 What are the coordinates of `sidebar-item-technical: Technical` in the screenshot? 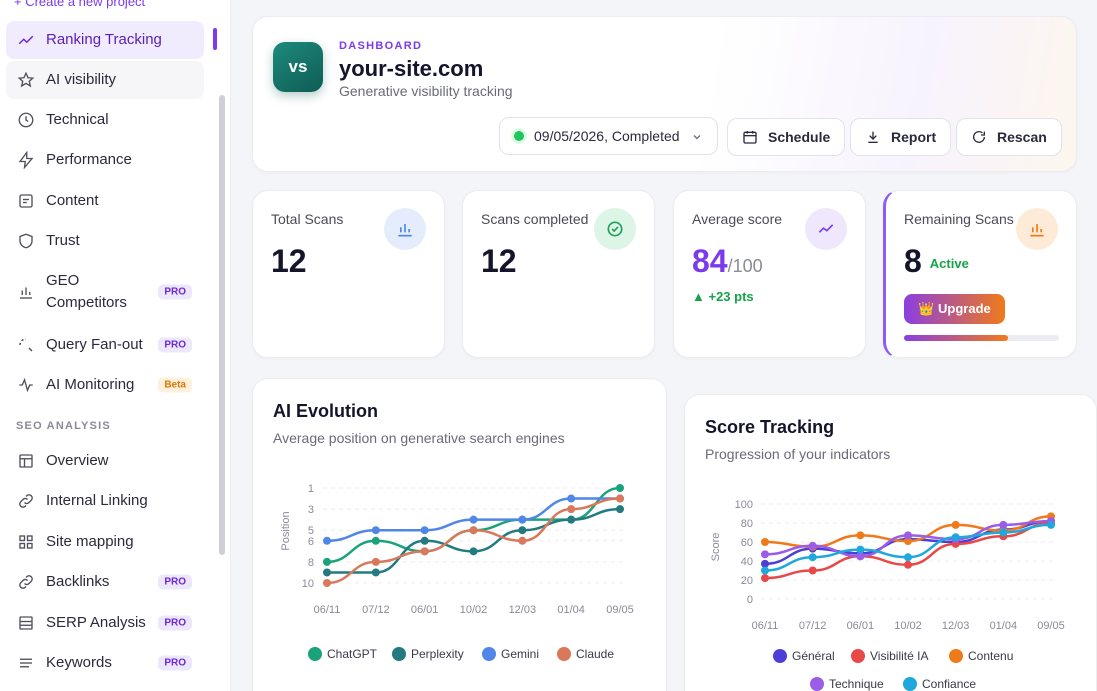 It's located at (105, 120).